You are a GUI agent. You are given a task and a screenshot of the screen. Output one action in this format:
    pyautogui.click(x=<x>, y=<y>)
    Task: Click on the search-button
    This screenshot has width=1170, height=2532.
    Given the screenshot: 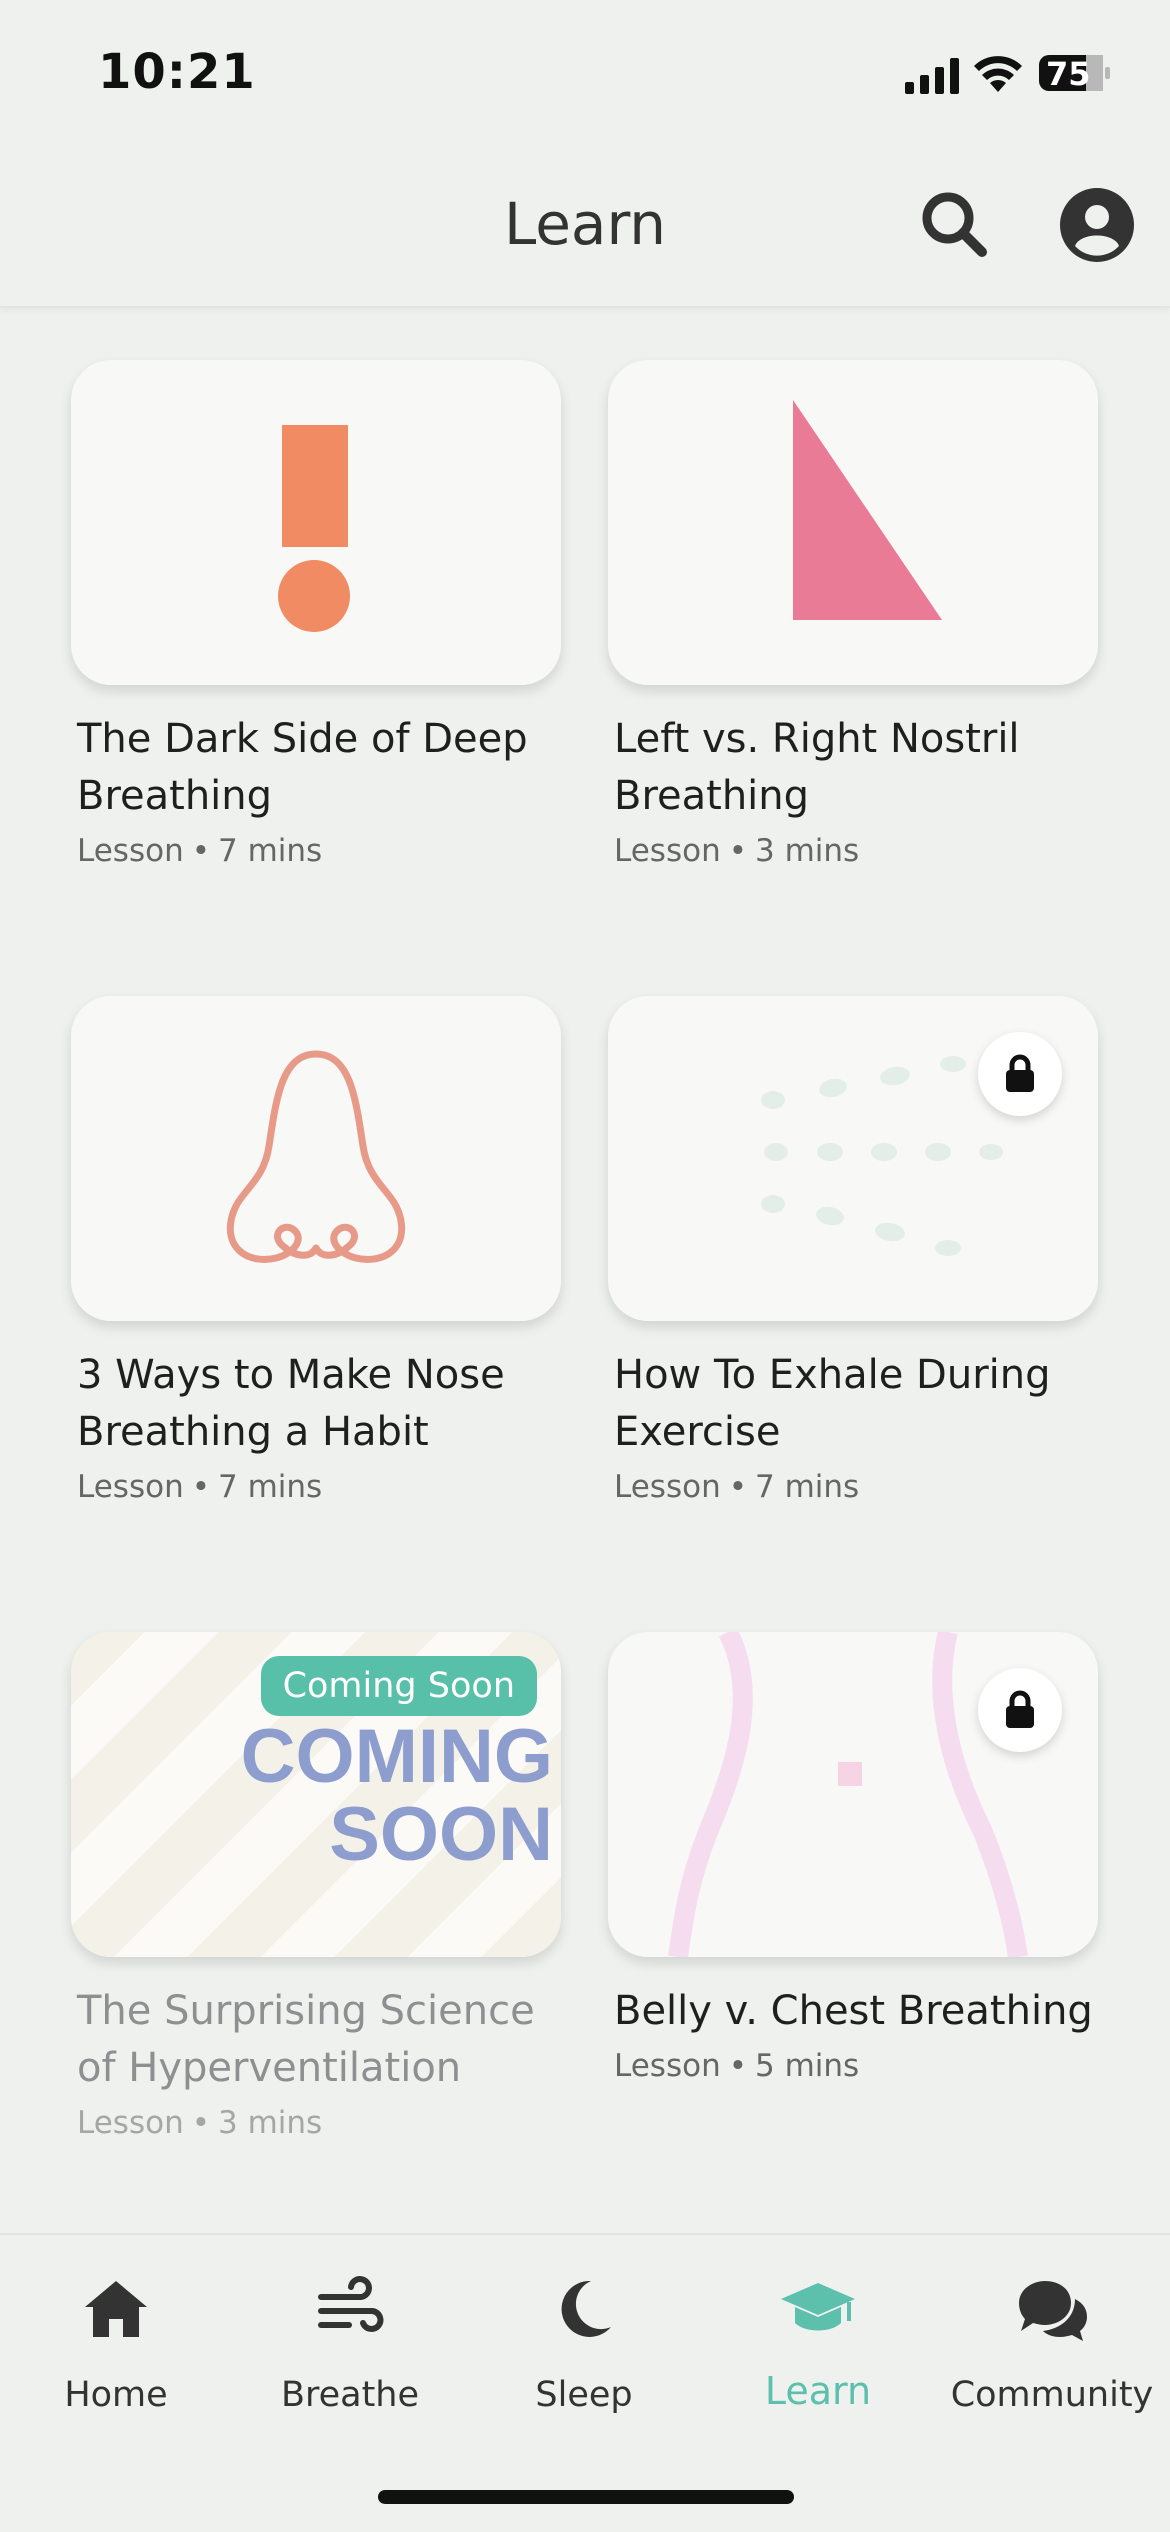 What is the action you would take?
    pyautogui.click(x=954, y=224)
    